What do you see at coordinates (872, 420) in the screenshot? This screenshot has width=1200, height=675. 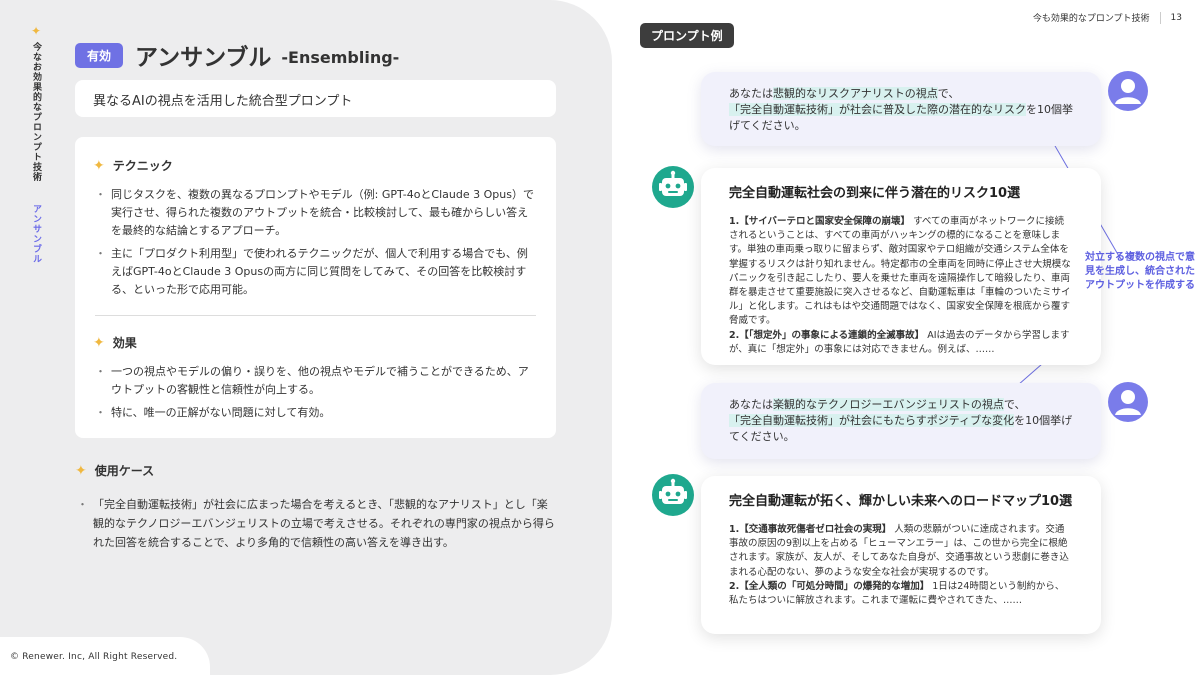 I see `prompt-highlight: 「完全自動運転技術」が社会にもたらすポジティブな変化` at bounding box center [872, 420].